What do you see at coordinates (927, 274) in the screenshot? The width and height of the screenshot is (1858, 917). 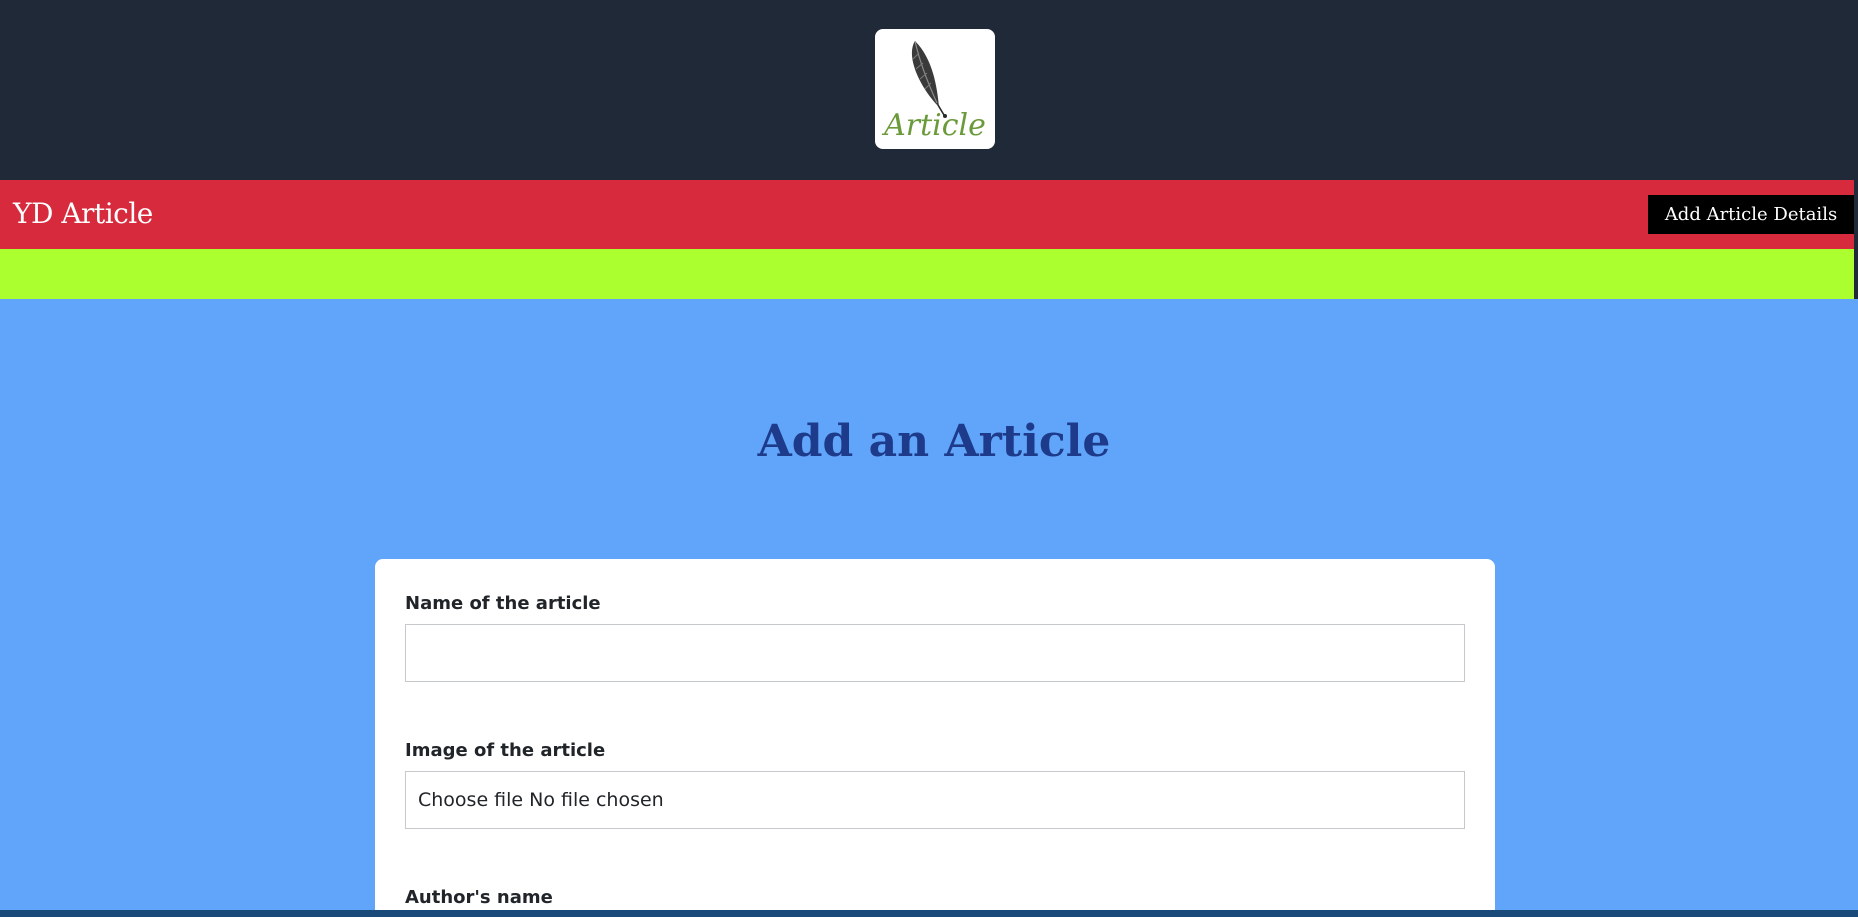 I see `accent-strip` at bounding box center [927, 274].